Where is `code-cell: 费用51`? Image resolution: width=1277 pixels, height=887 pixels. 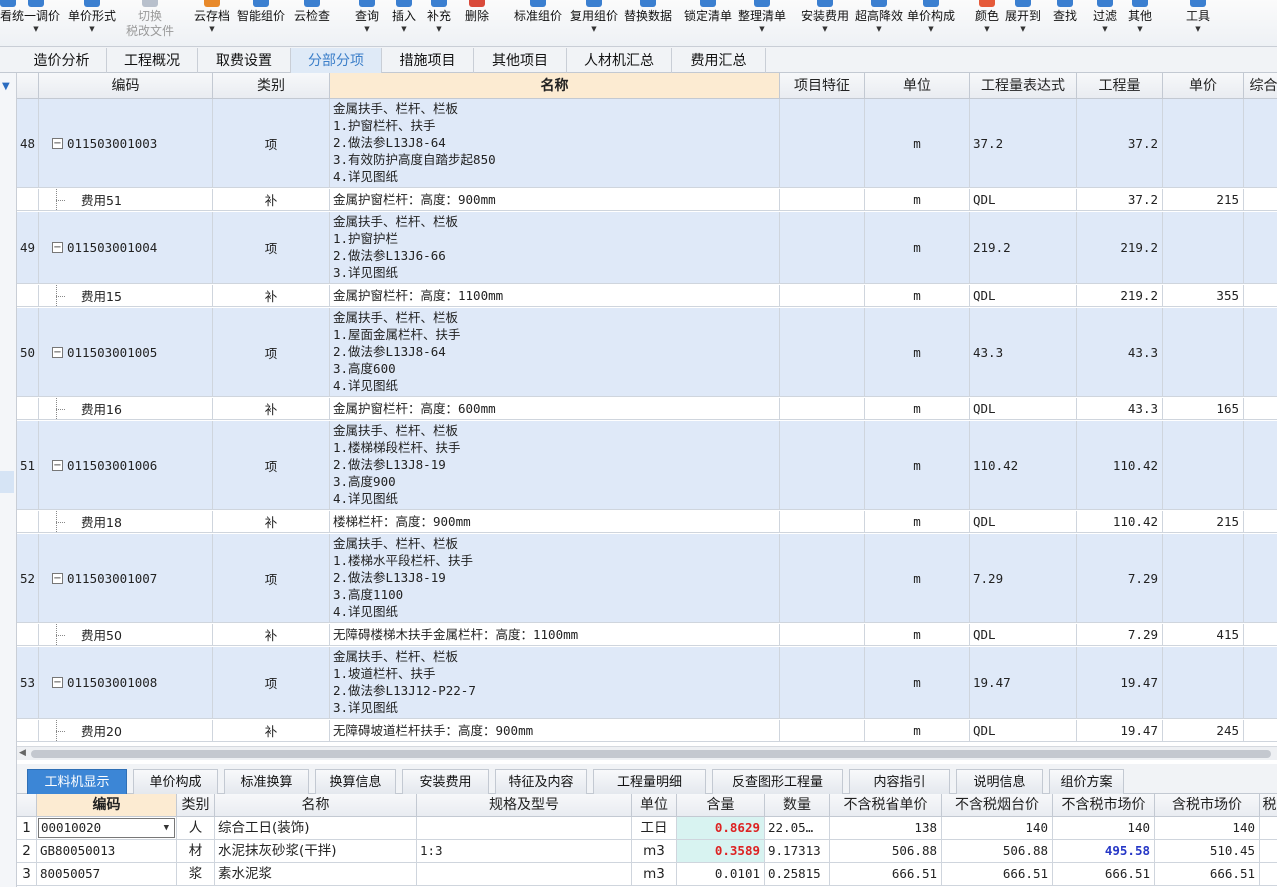
code-cell: 费用51 is located at coordinates (126, 199).